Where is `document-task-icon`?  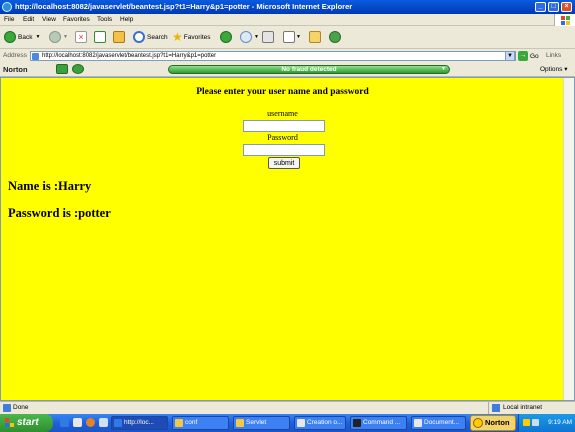 document-task-icon is located at coordinates (418, 423).